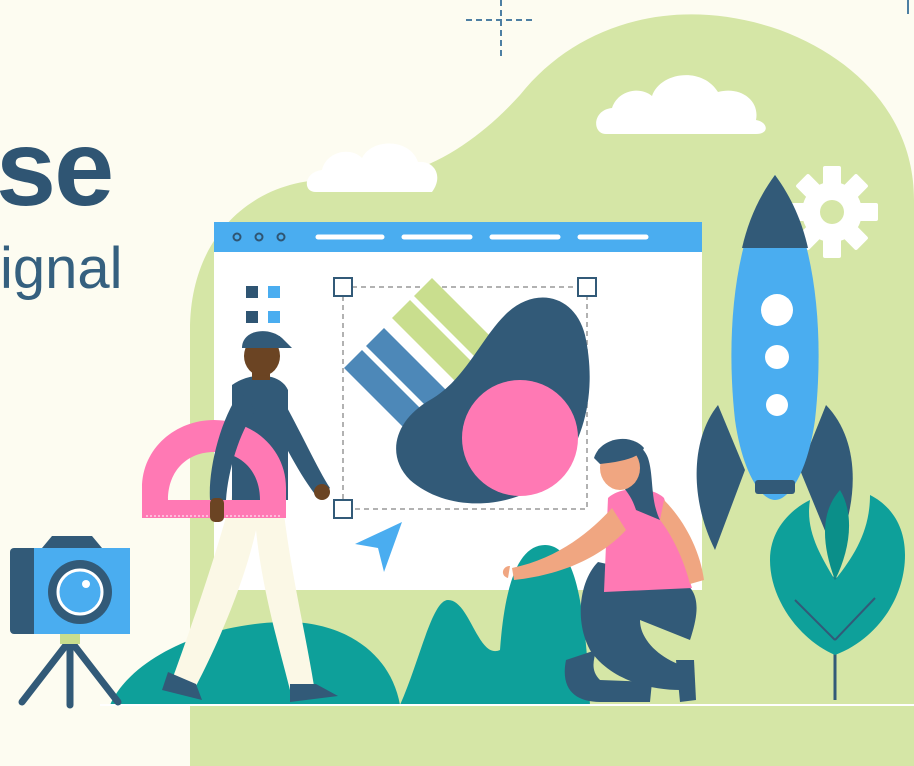 This screenshot has width=914, height=766. Describe the element at coordinates (501, 29) in the screenshot. I see `crosshair-mark` at that location.